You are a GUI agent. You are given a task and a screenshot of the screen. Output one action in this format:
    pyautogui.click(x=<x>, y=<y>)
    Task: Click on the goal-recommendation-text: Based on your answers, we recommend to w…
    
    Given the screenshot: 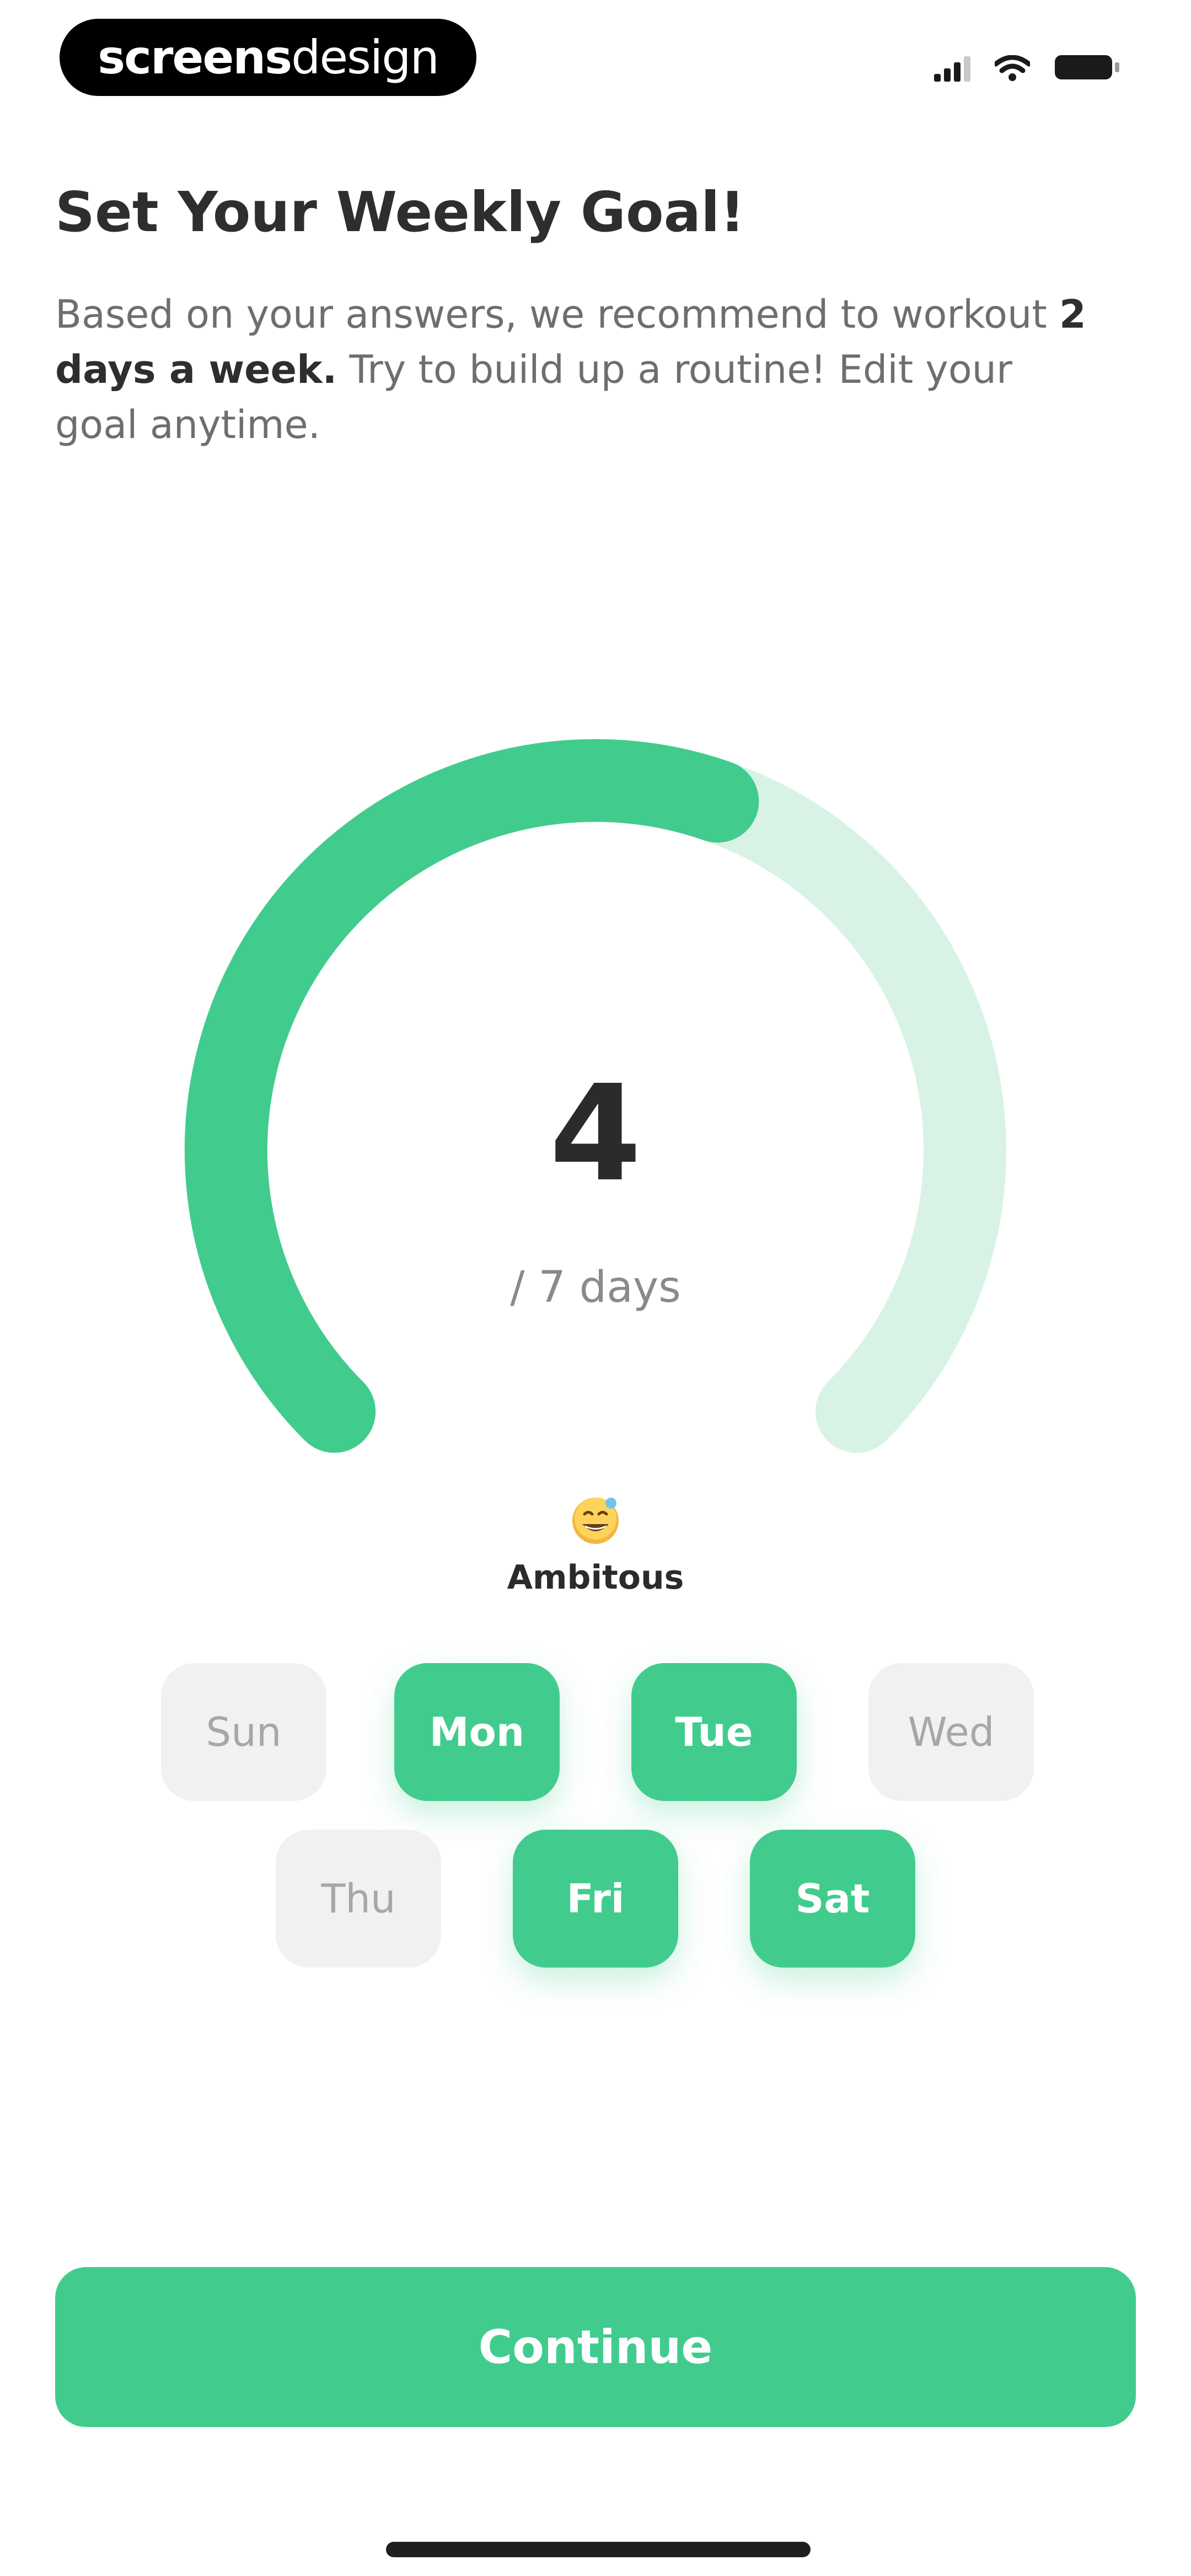 What is the action you would take?
    pyautogui.click(x=573, y=369)
    